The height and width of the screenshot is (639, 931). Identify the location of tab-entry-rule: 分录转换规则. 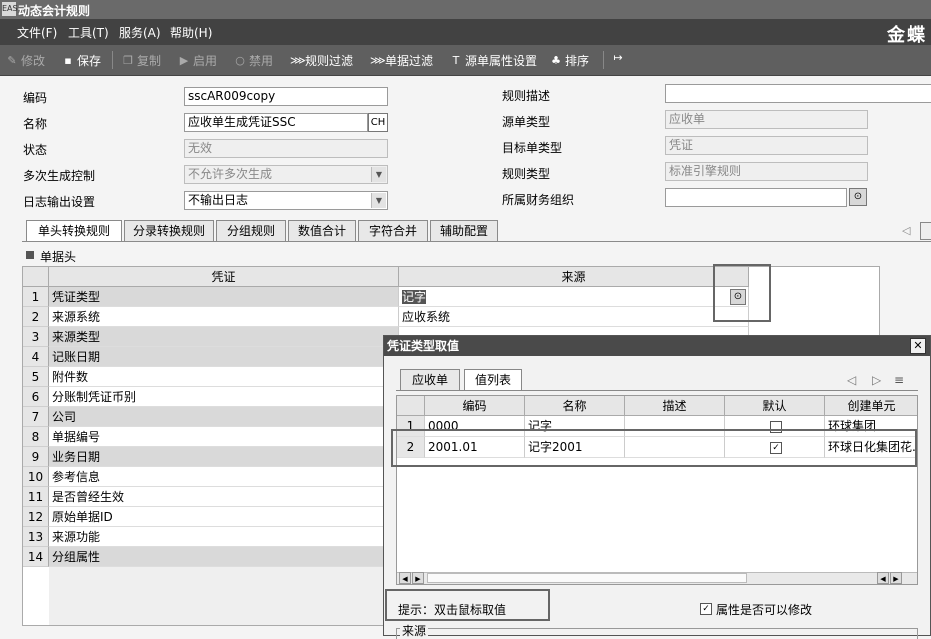
(169, 230).